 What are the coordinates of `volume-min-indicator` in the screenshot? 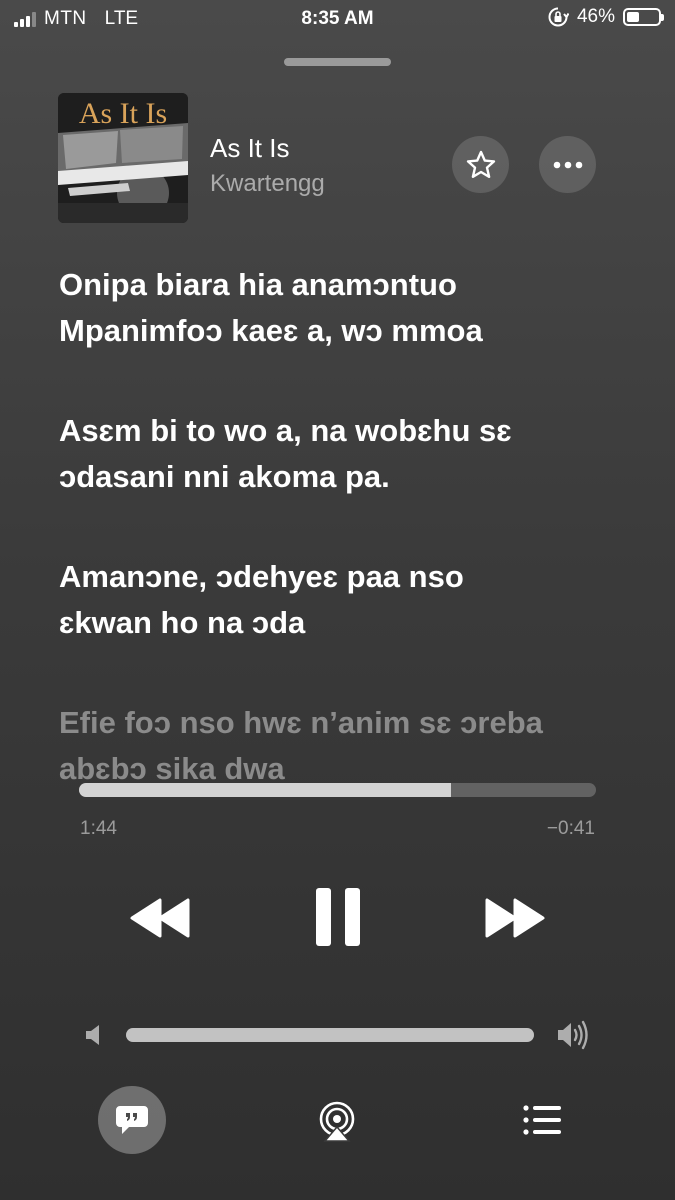 It's located at (94, 1035).